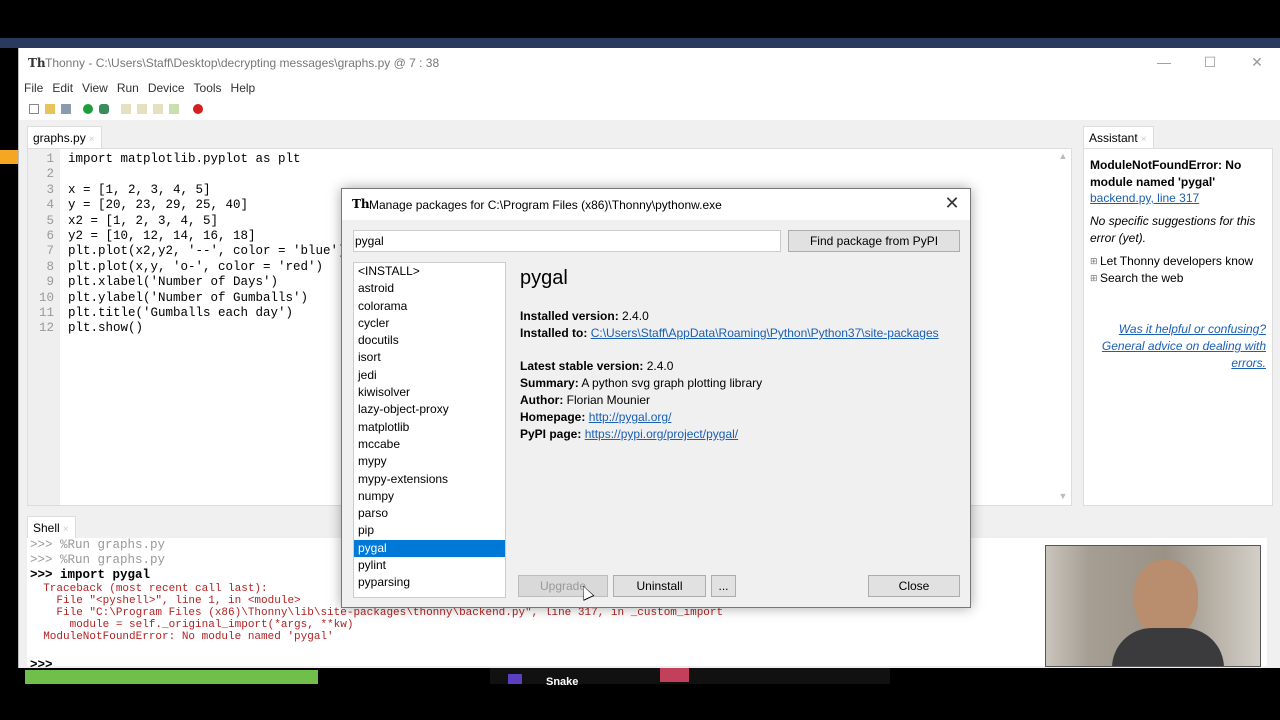 The image size is (1280, 720). What do you see at coordinates (158, 109) in the screenshot?
I see `step-out-icon` at bounding box center [158, 109].